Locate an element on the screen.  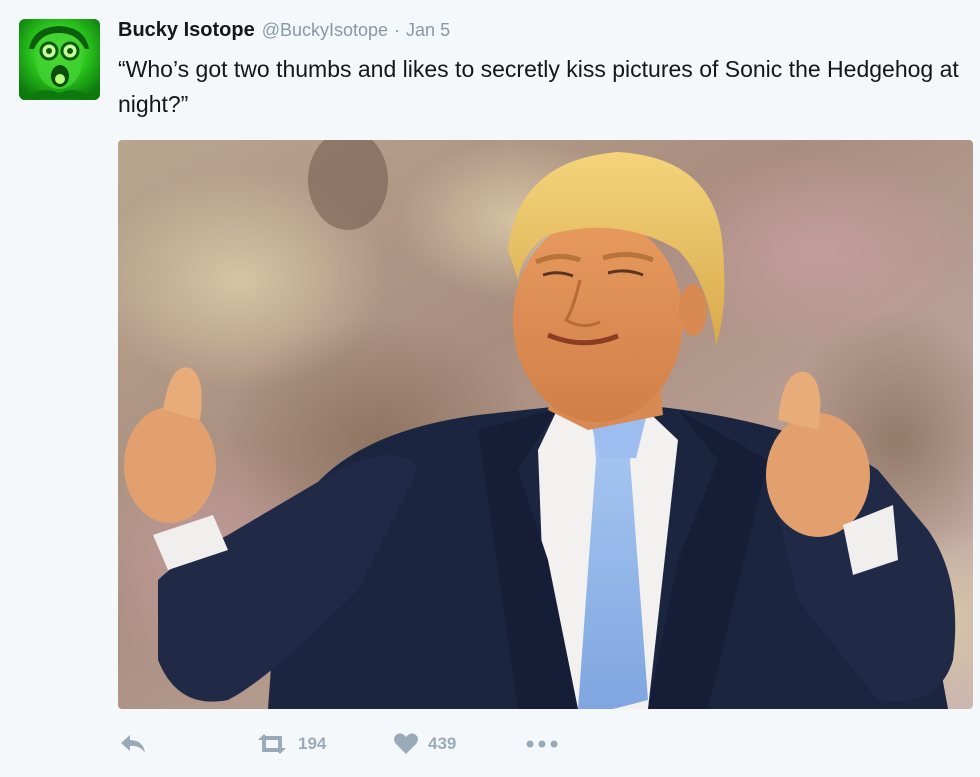
tweet-header: Bucky Isotope @BuckyIsotope · Jan 5 is located at coordinates (284, 32).